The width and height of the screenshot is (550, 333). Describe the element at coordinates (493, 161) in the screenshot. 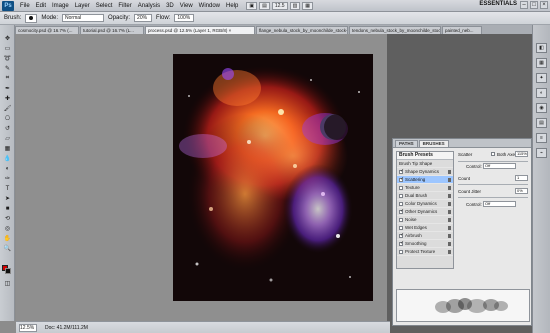

I see `scatter-slider` at that location.